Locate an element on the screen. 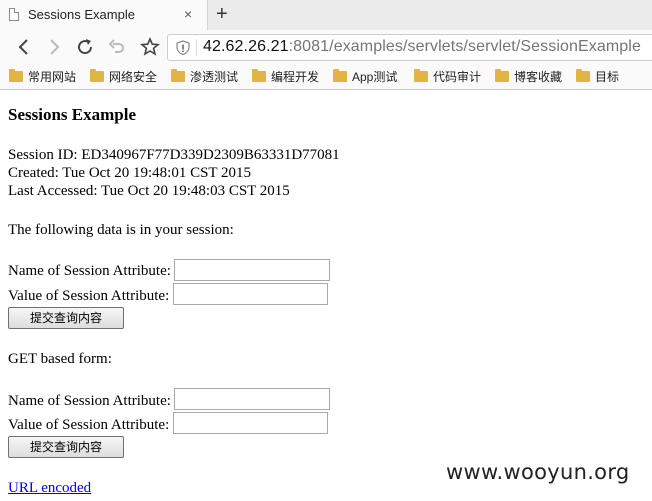 This screenshot has width=652, height=501. bookmark-label: 渗透测试 is located at coordinates (214, 77).